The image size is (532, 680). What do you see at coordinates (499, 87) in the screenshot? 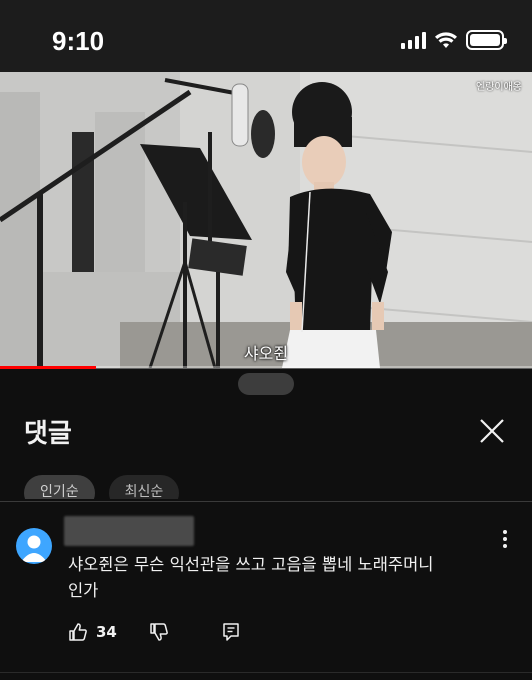
I see `channel-watermark: 엔랑이애옹` at bounding box center [499, 87].